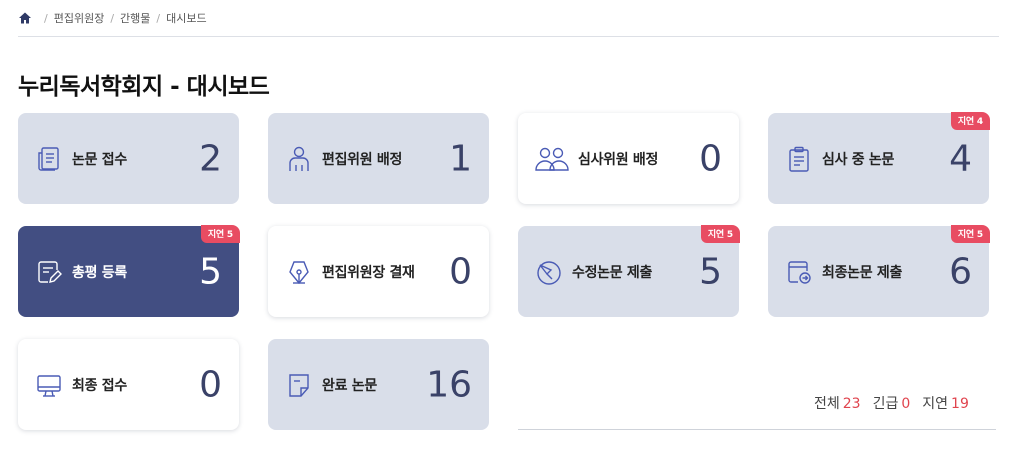 This screenshot has width=1024, height=457. Describe the element at coordinates (368, 272) in the screenshot. I see `card-label: 편집위원장 결재` at that location.